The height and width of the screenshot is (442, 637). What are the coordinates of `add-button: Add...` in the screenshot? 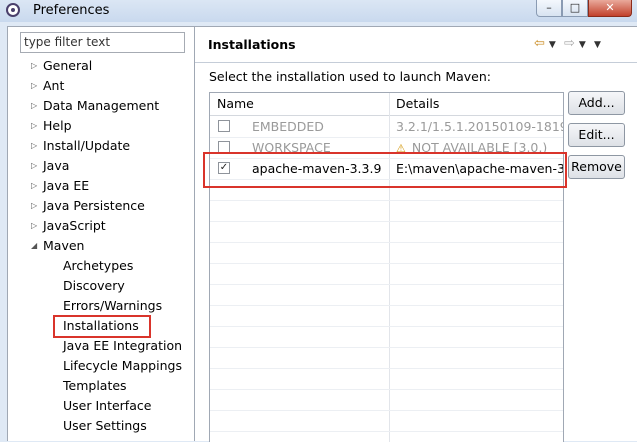 It's located at (596, 103).